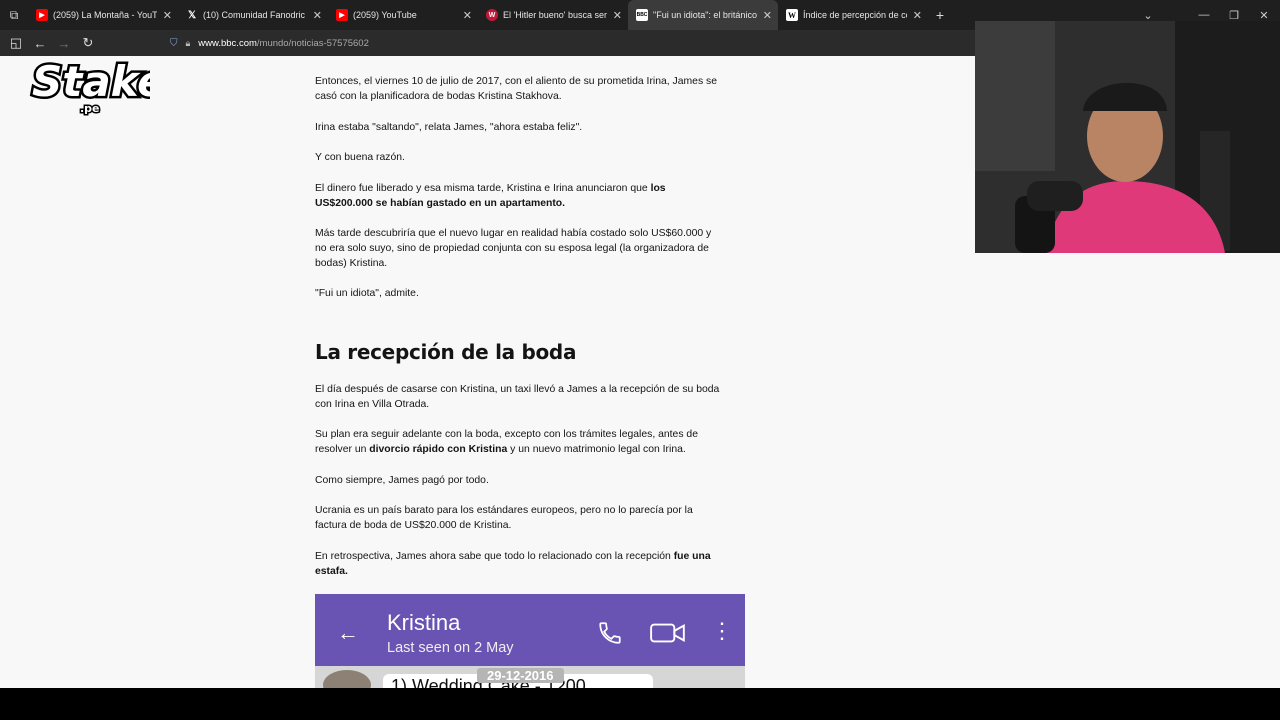 The height and width of the screenshot is (720, 1280). What do you see at coordinates (438, 450) in the screenshot?
I see `paragraph-bold: divorcio rápido con Kristina` at bounding box center [438, 450].